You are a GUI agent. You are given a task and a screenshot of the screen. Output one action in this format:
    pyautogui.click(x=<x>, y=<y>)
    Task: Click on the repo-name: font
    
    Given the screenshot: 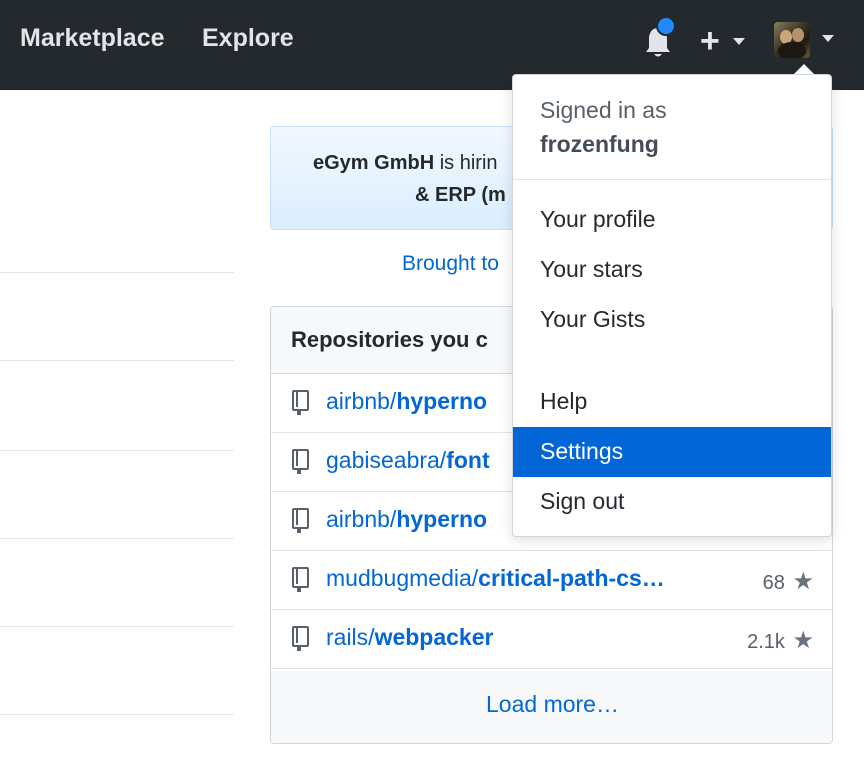 What is the action you would take?
    pyautogui.click(x=468, y=460)
    